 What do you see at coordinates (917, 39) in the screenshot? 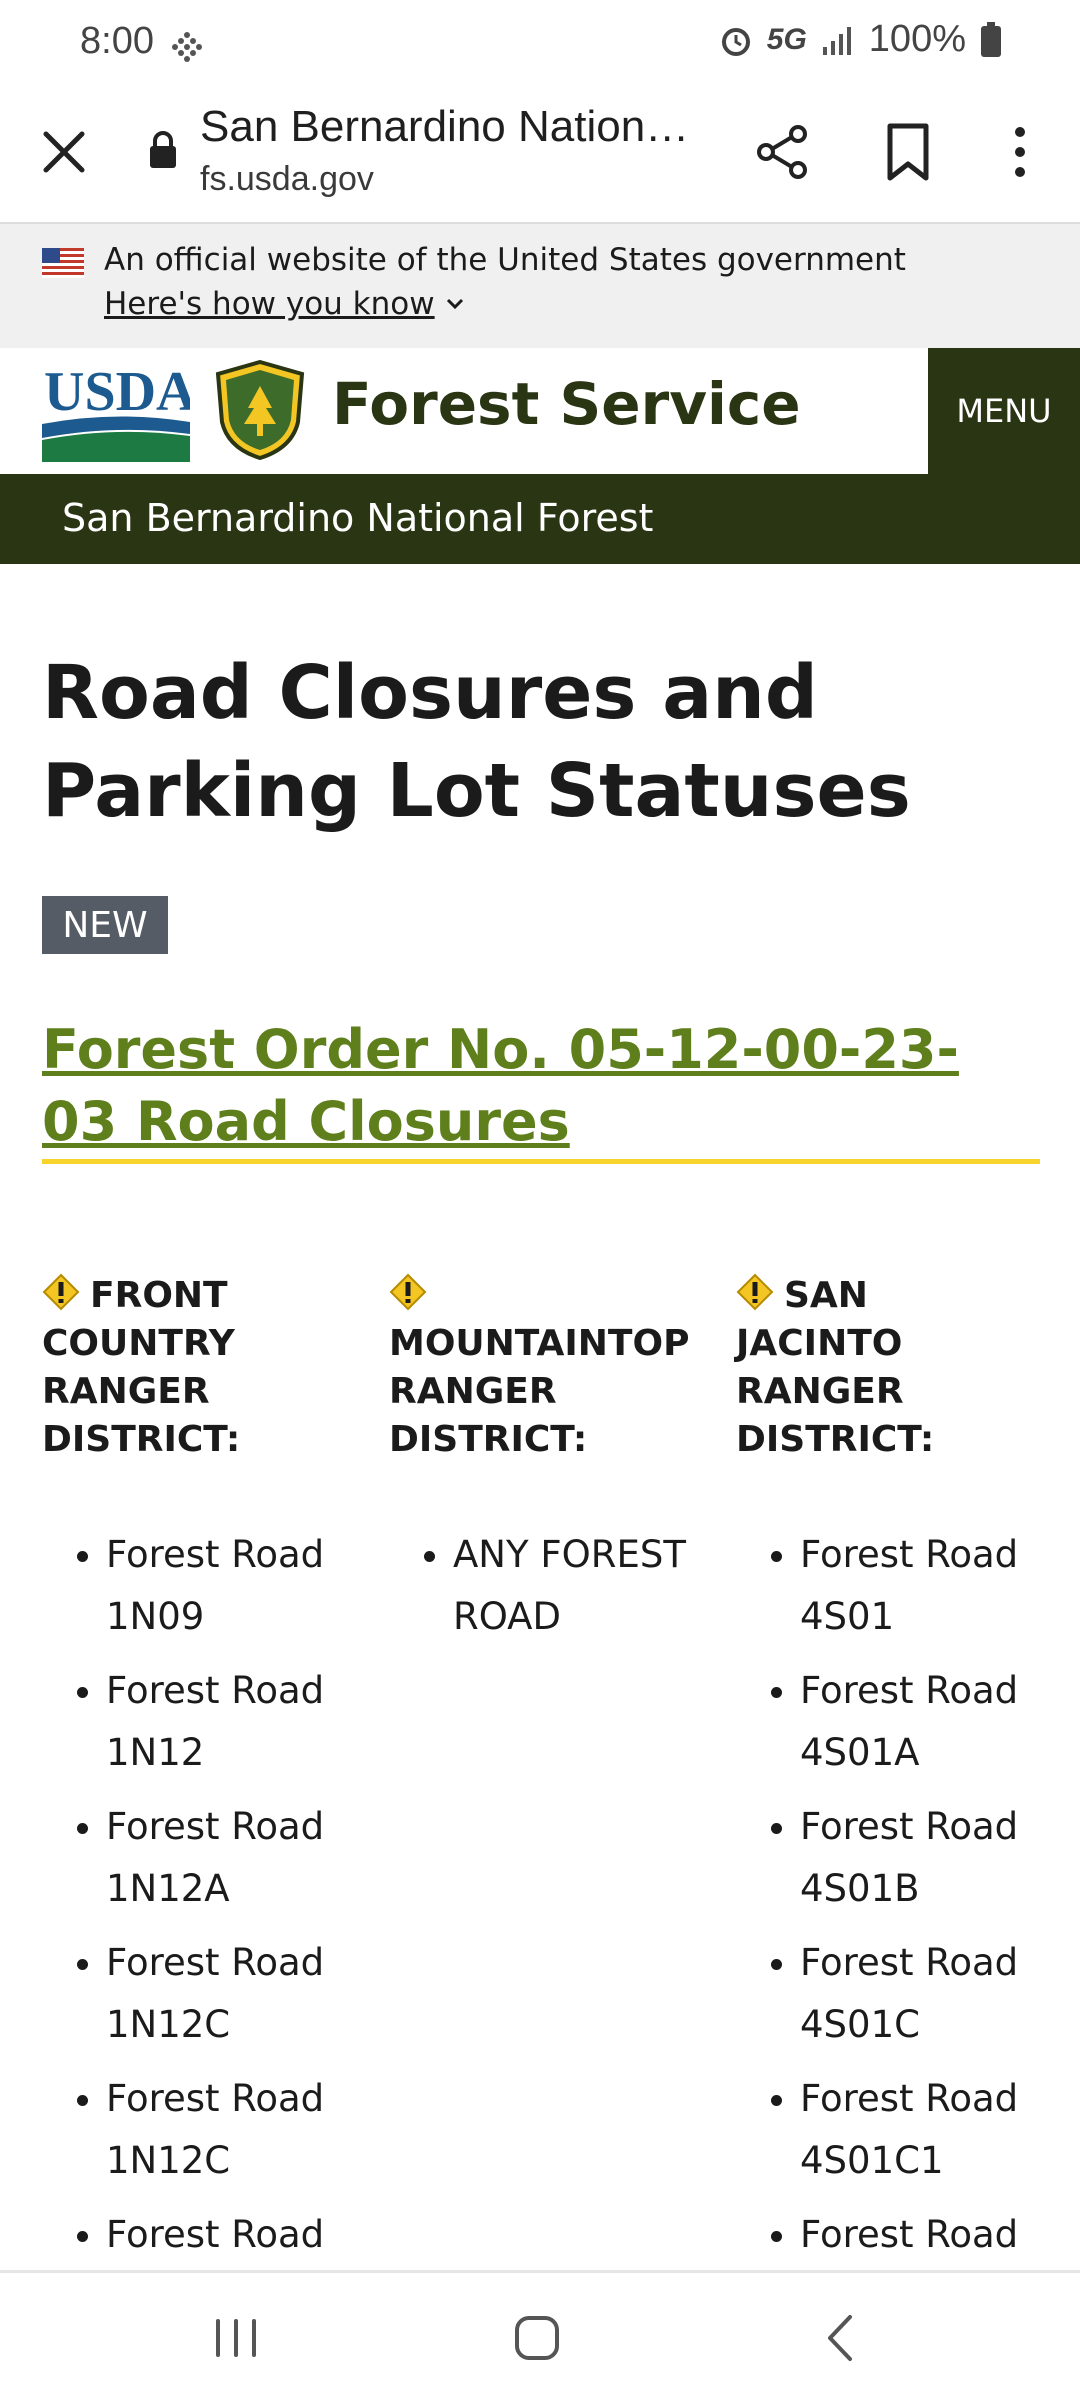
I see `battery-percent: 100%` at bounding box center [917, 39].